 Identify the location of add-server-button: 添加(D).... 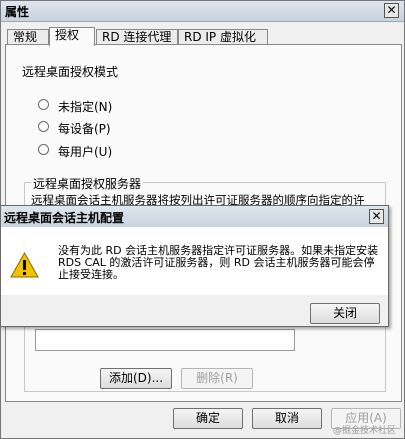
(136, 378).